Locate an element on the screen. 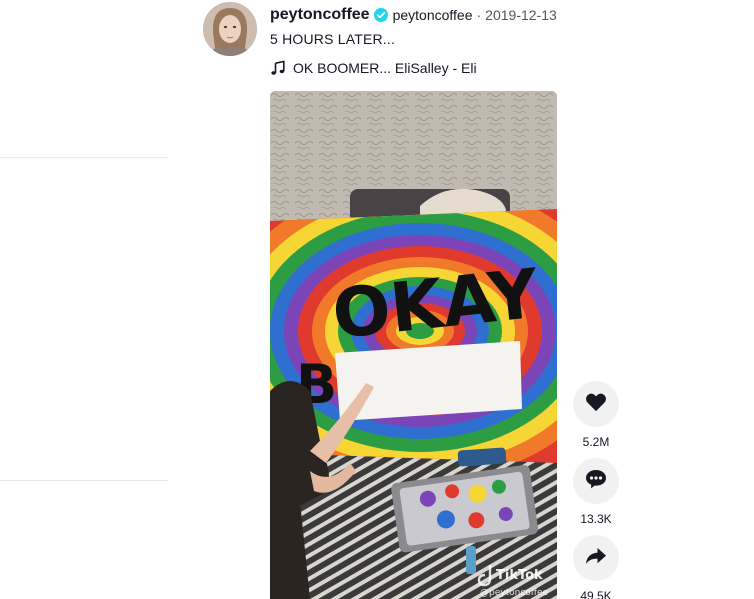  like-button is located at coordinates (596, 404).